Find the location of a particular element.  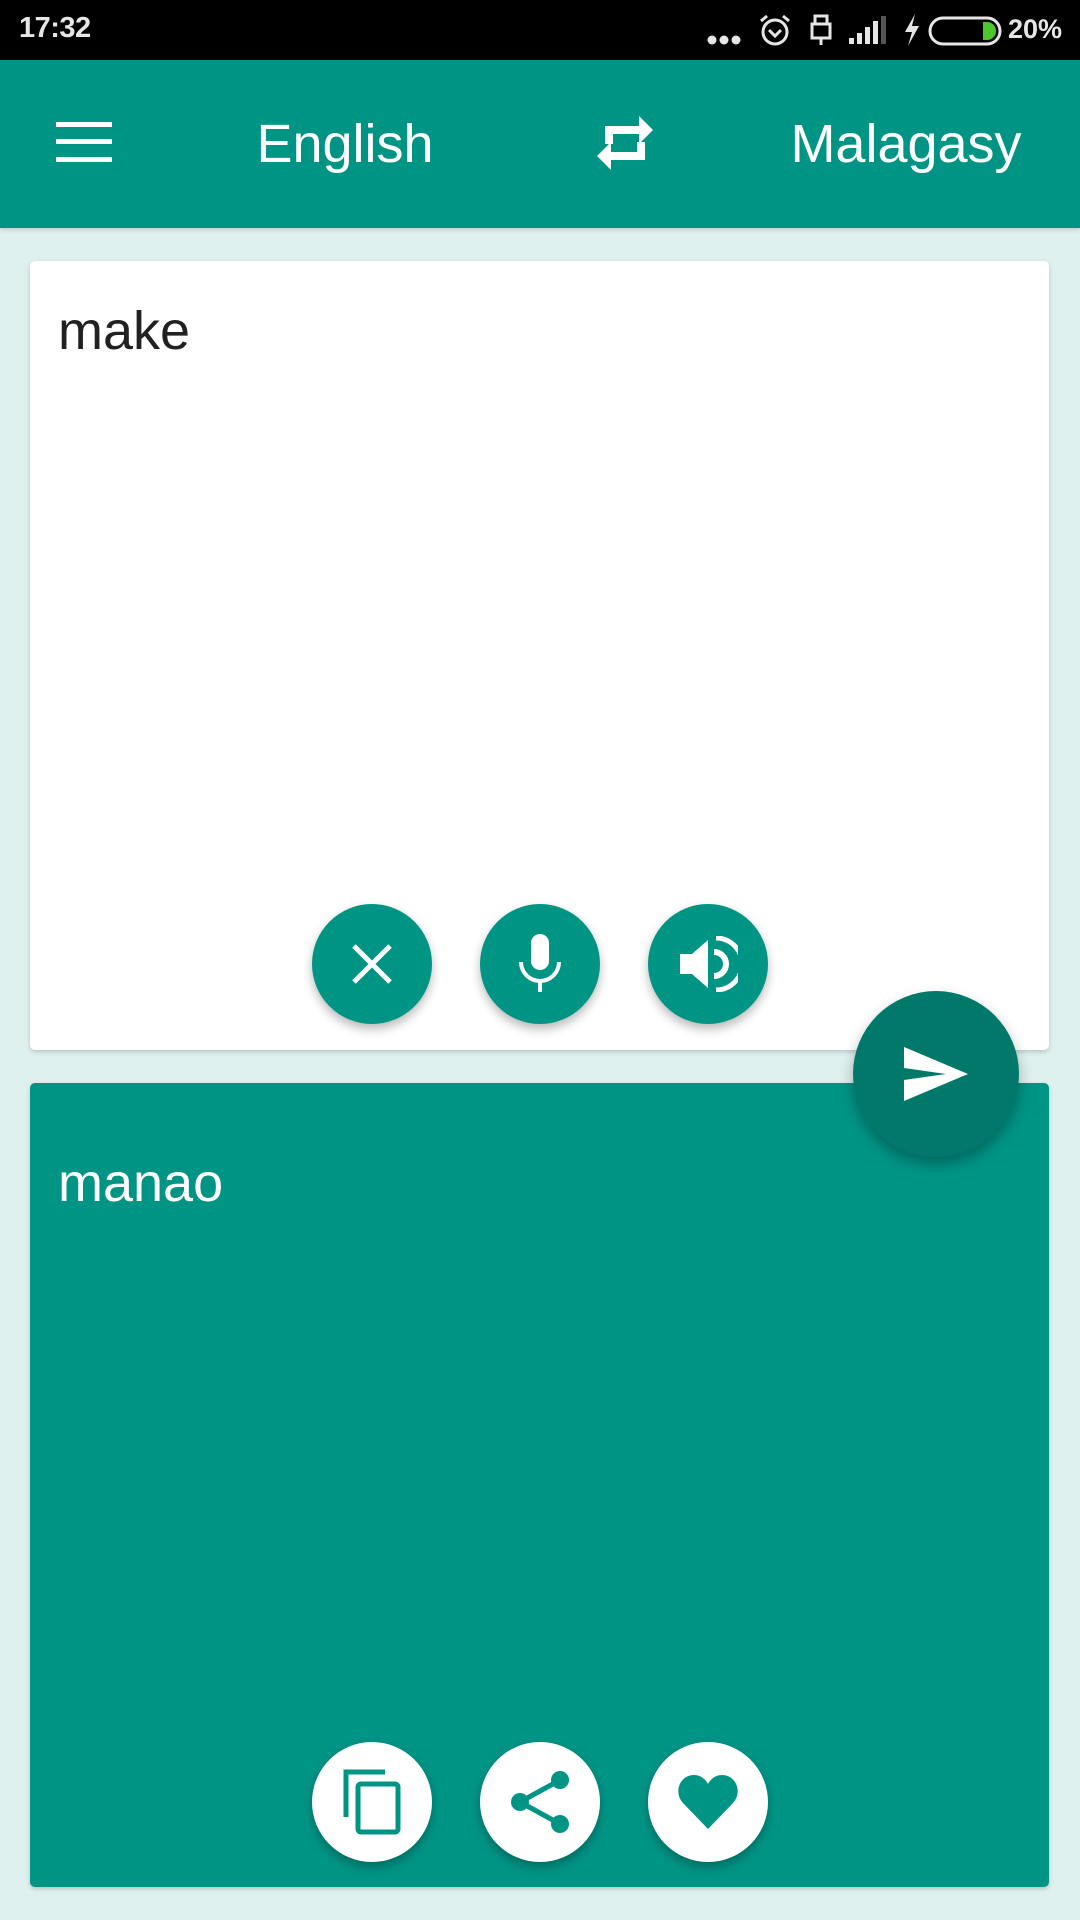

send-icon is located at coordinates (936, 1074).